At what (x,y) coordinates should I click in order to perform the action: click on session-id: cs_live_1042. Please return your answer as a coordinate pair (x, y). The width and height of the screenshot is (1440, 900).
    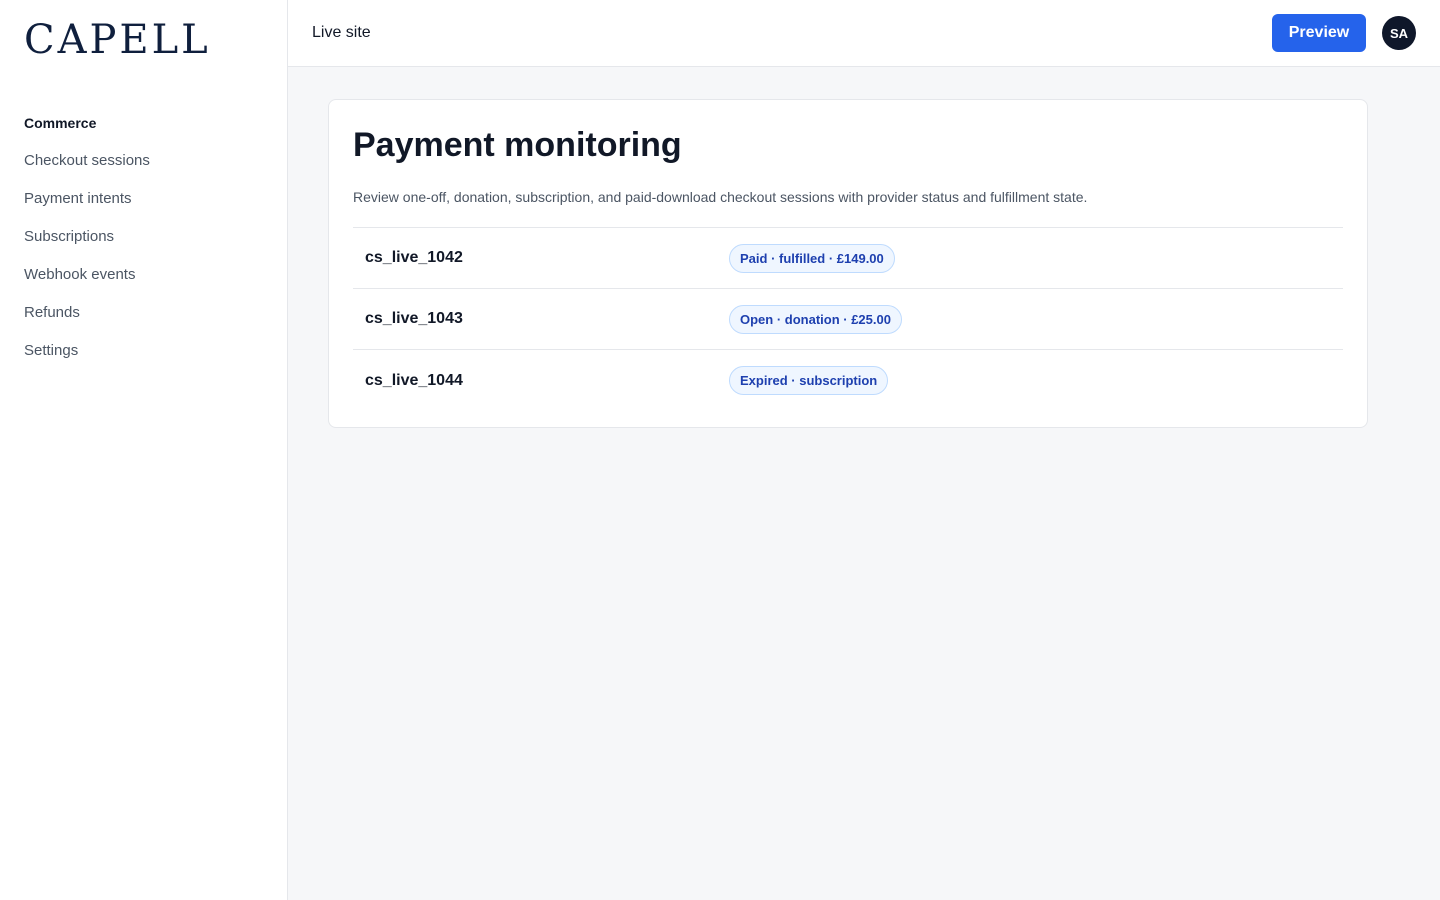
    Looking at the image, I should click on (414, 257).